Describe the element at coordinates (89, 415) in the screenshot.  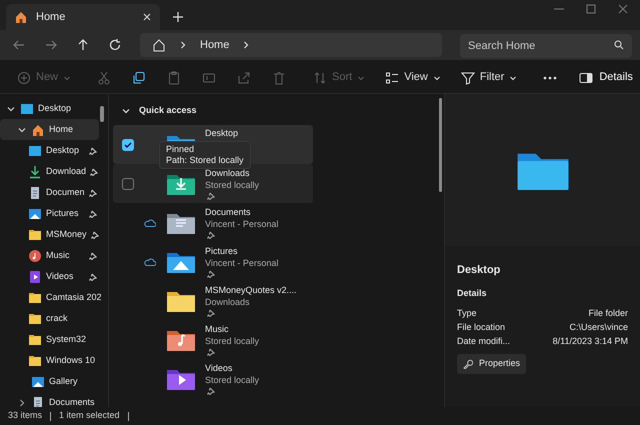
I see `status-text: 1 item selected` at that location.